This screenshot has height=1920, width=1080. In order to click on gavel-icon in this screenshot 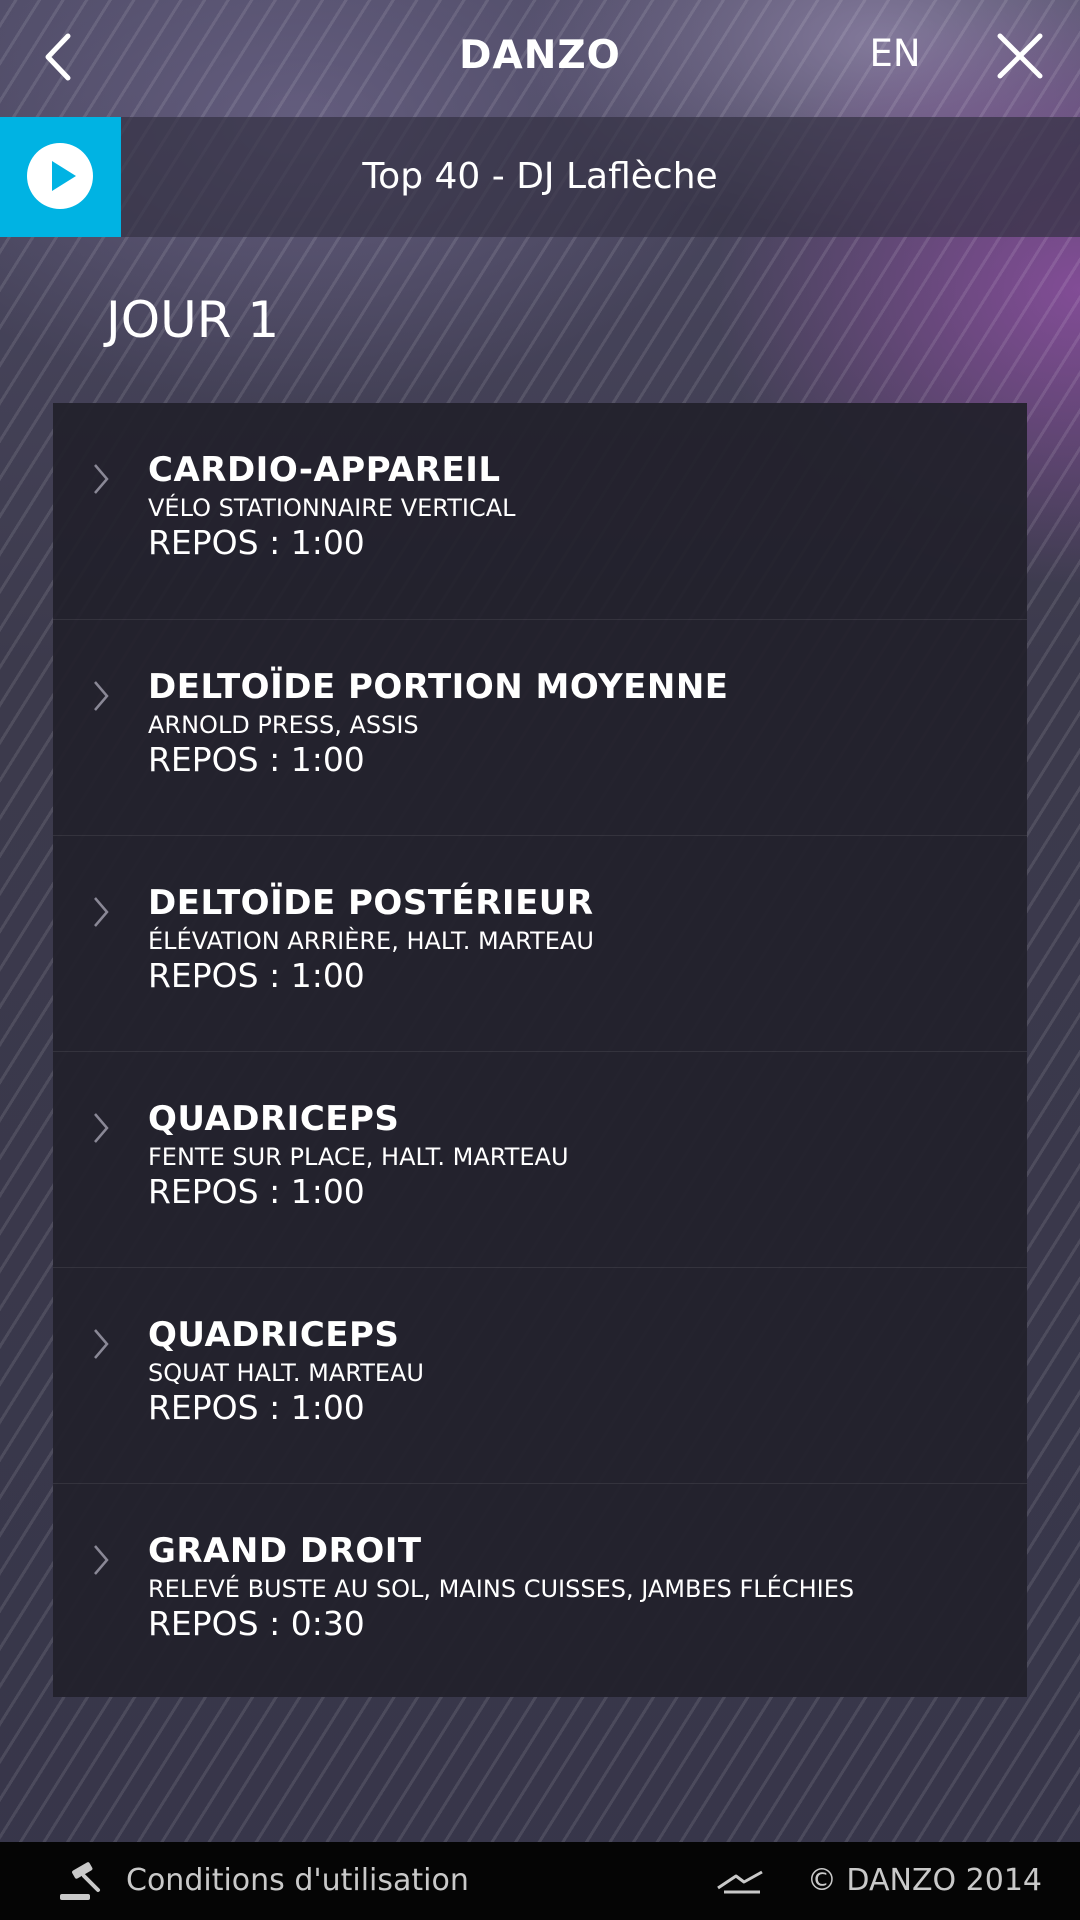, I will do `click(80, 1881)`.